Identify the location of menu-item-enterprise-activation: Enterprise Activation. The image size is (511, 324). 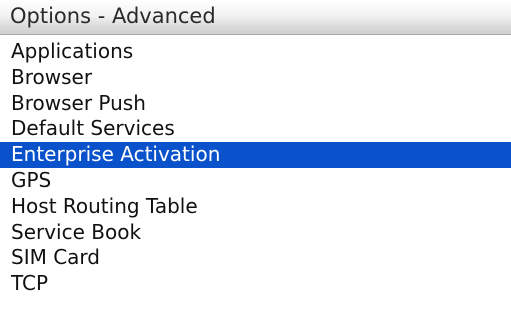
(255, 155).